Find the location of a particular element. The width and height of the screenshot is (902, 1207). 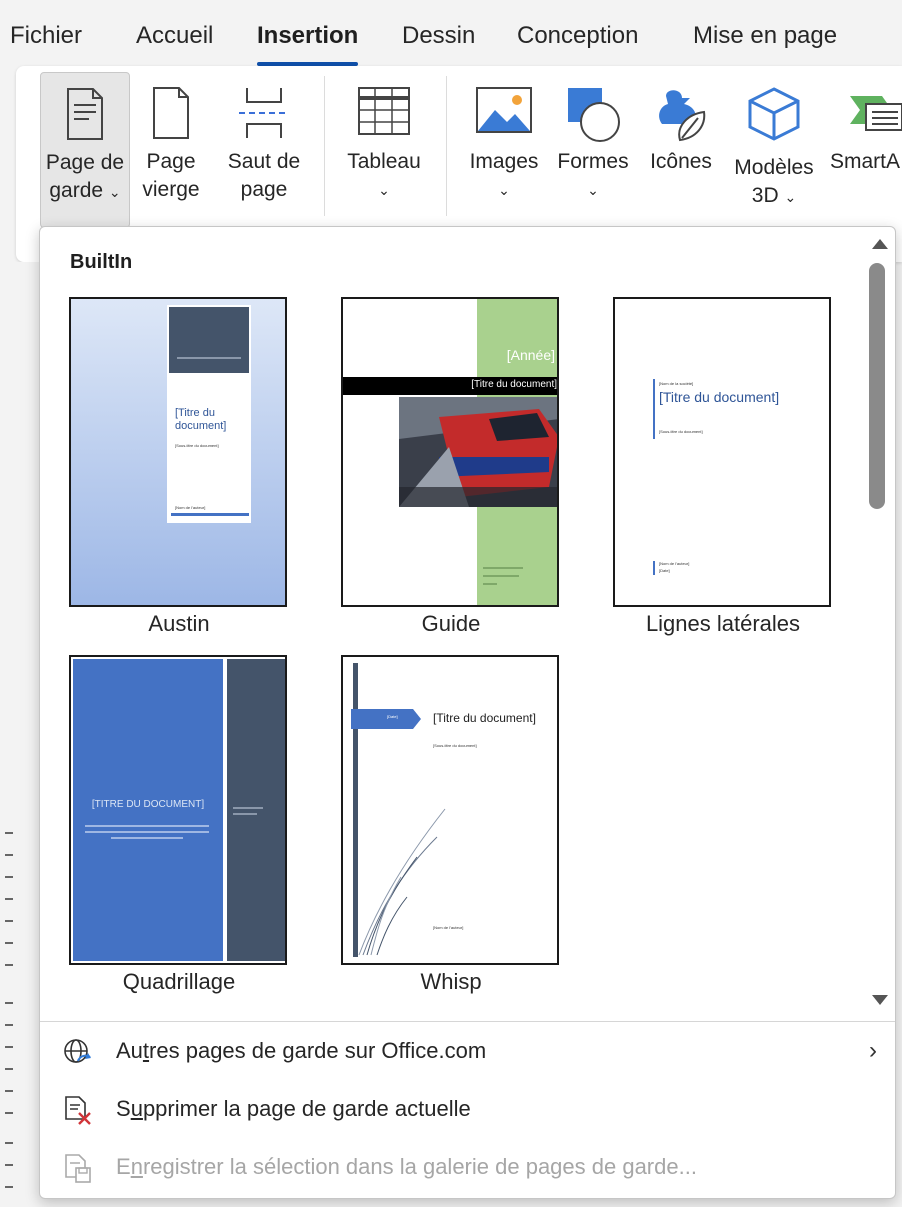

smartart-button: SmartA is located at coordinates (860, 150).